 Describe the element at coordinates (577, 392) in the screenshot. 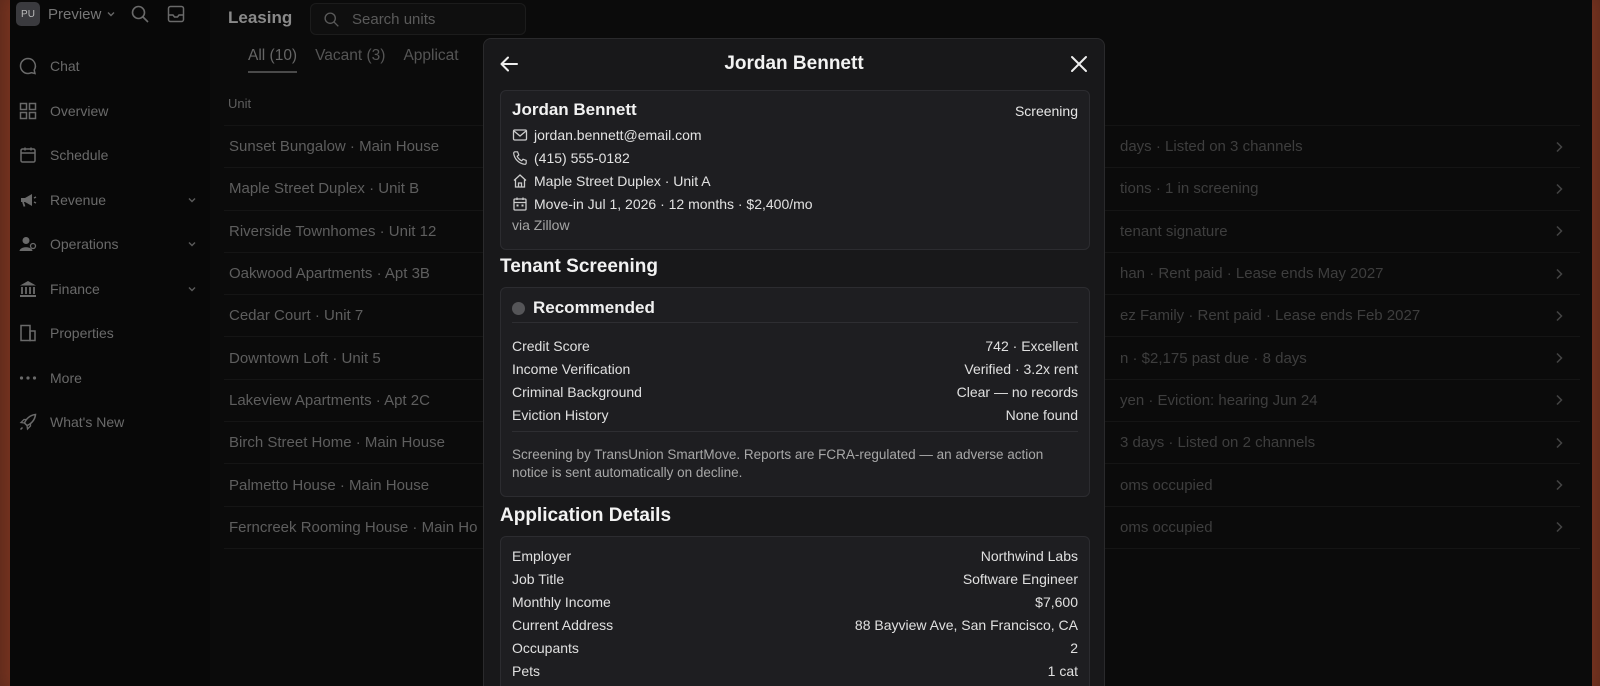

I see `item-label: Criminal Background` at that location.